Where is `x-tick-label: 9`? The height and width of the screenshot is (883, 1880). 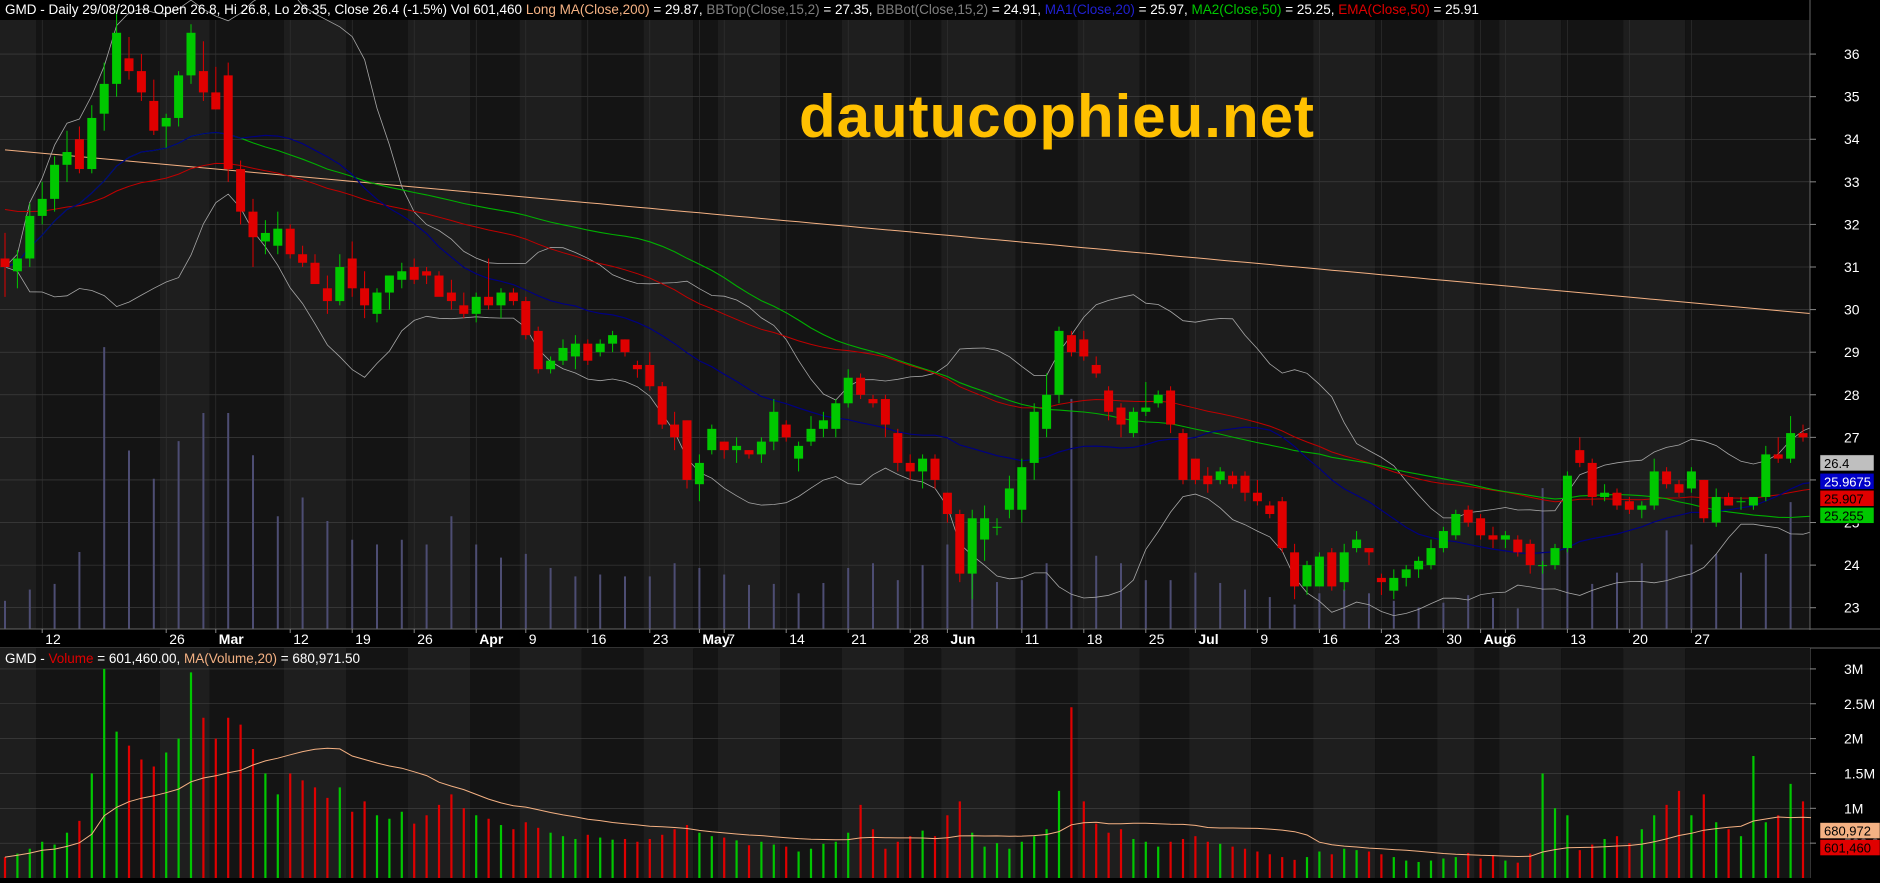
x-tick-label: 9 is located at coordinates (533, 639).